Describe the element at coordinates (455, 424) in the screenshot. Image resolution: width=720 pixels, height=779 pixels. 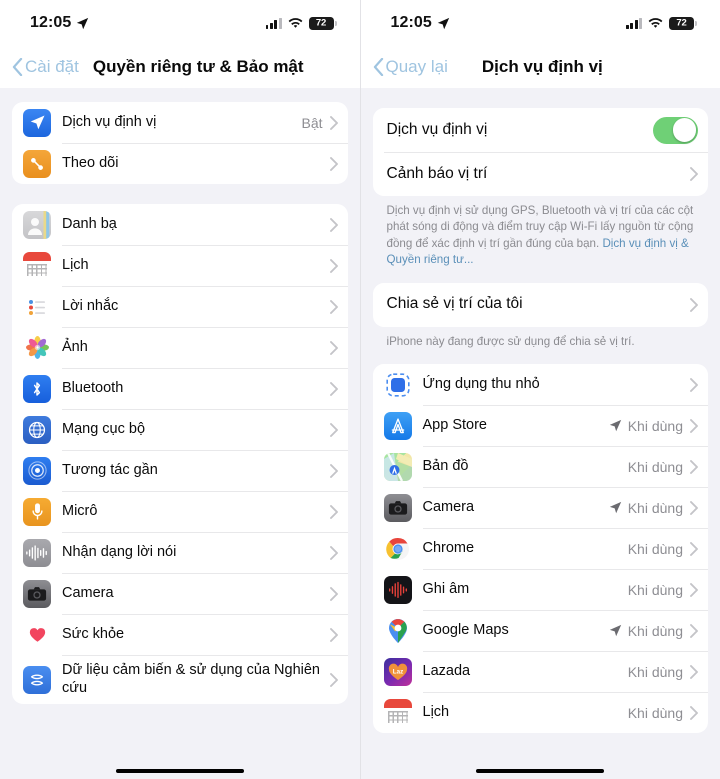
I see `list-item-label: App Store` at that location.